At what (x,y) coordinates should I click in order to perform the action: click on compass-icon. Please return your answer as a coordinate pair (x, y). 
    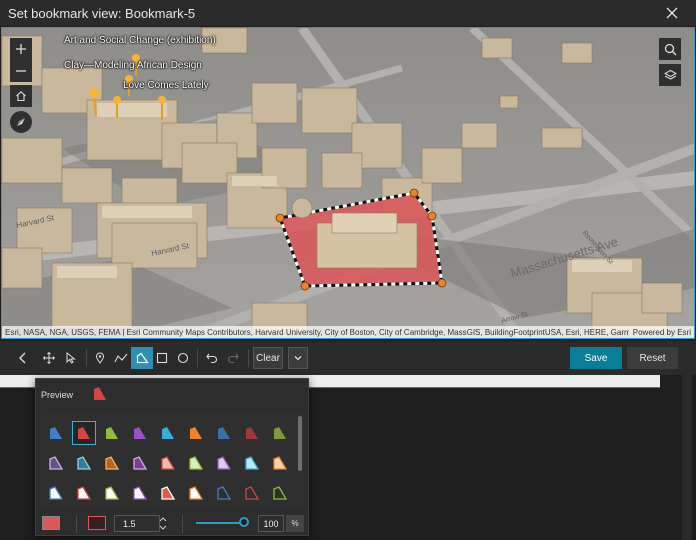
    Looking at the image, I should click on (21, 122).